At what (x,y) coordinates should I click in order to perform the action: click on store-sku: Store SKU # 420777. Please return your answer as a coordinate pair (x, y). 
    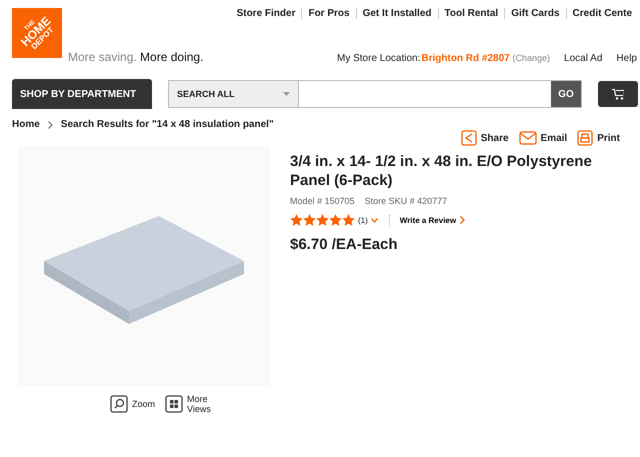
    Looking at the image, I should click on (406, 201).